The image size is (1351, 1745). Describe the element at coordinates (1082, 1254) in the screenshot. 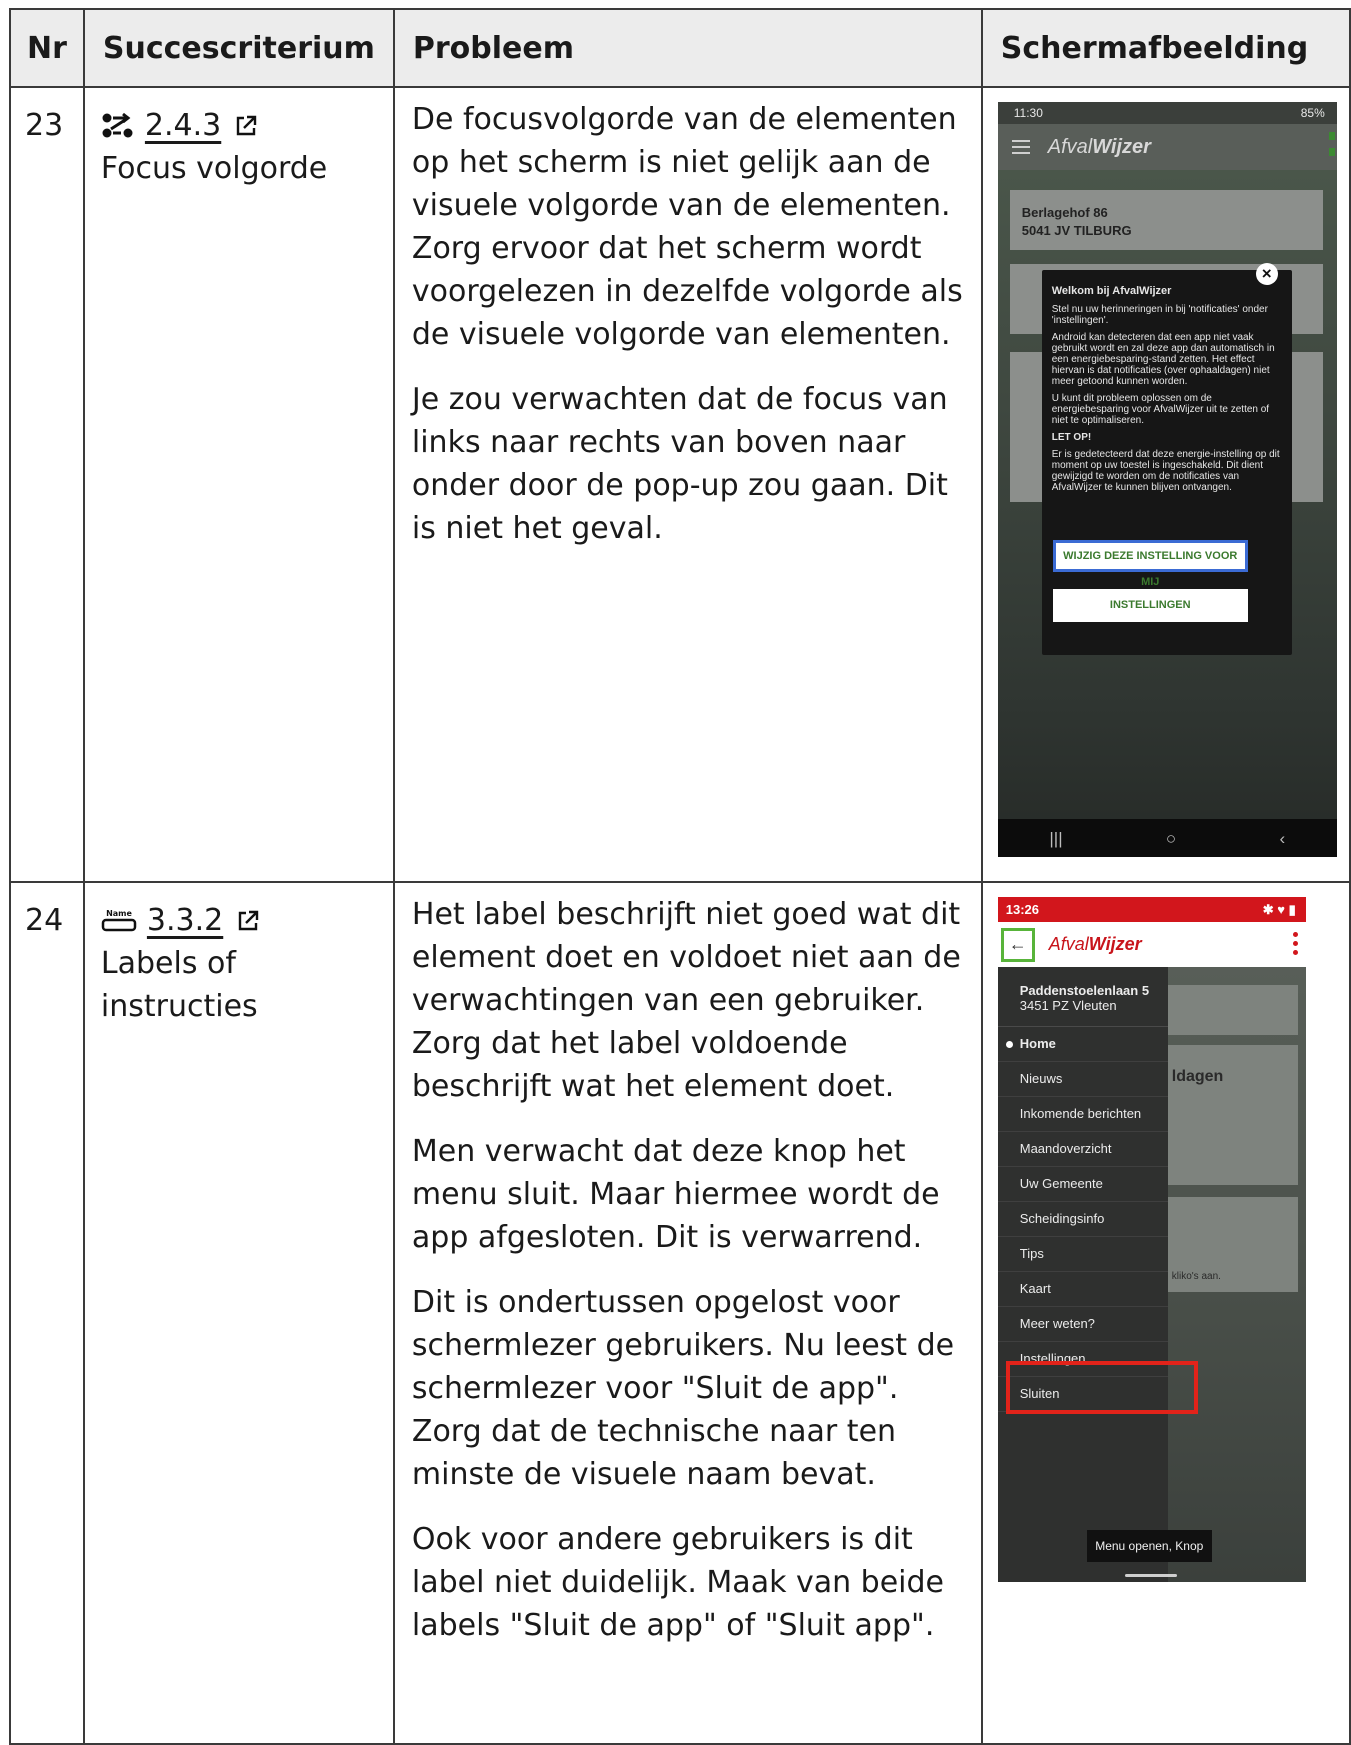

I see `drawer-item-tips: Tips` at that location.